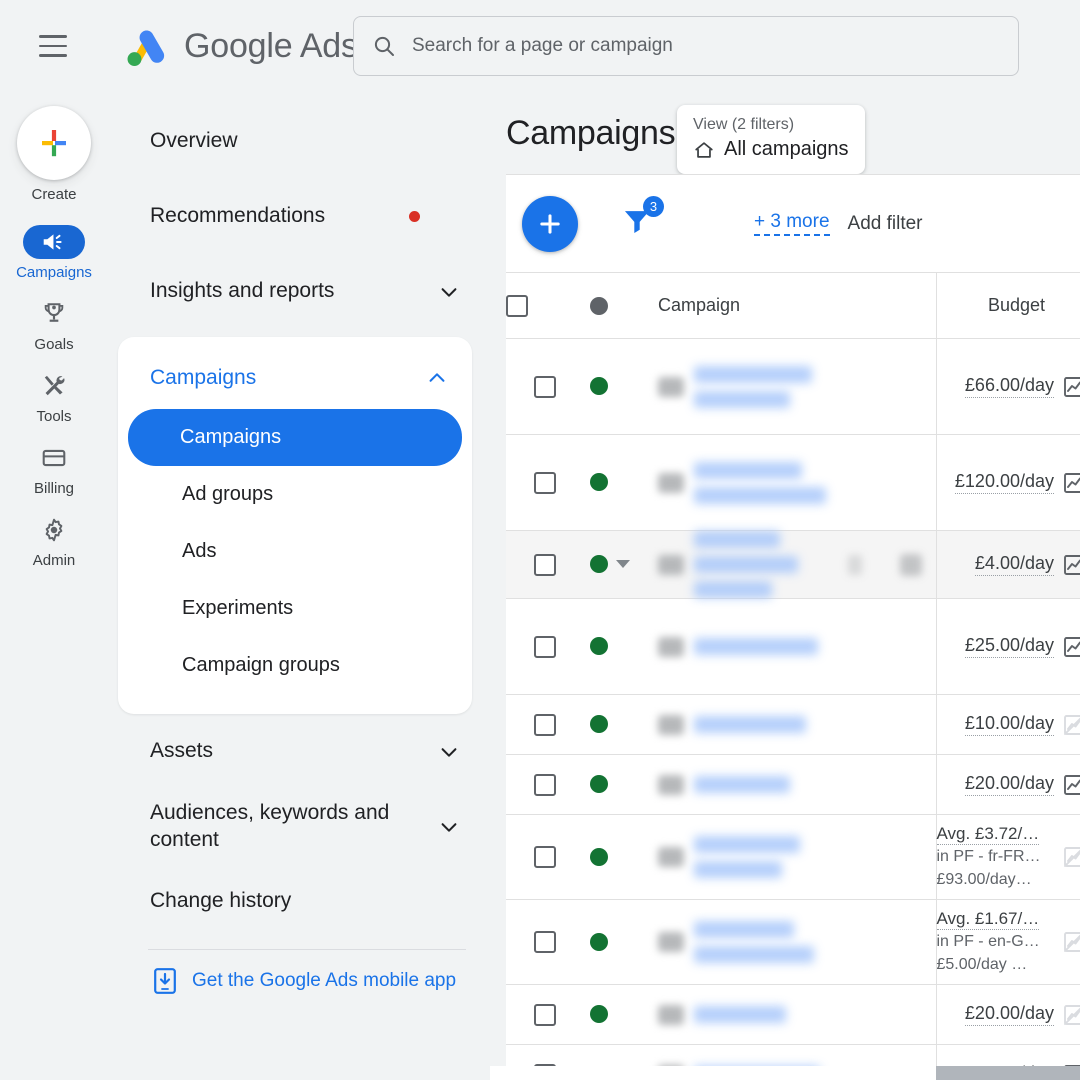 This screenshot has width=1080, height=1080. Describe the element at coordinates (792, 223) in the screenshot. I see `more-filters-link: + 3 more` at that location.